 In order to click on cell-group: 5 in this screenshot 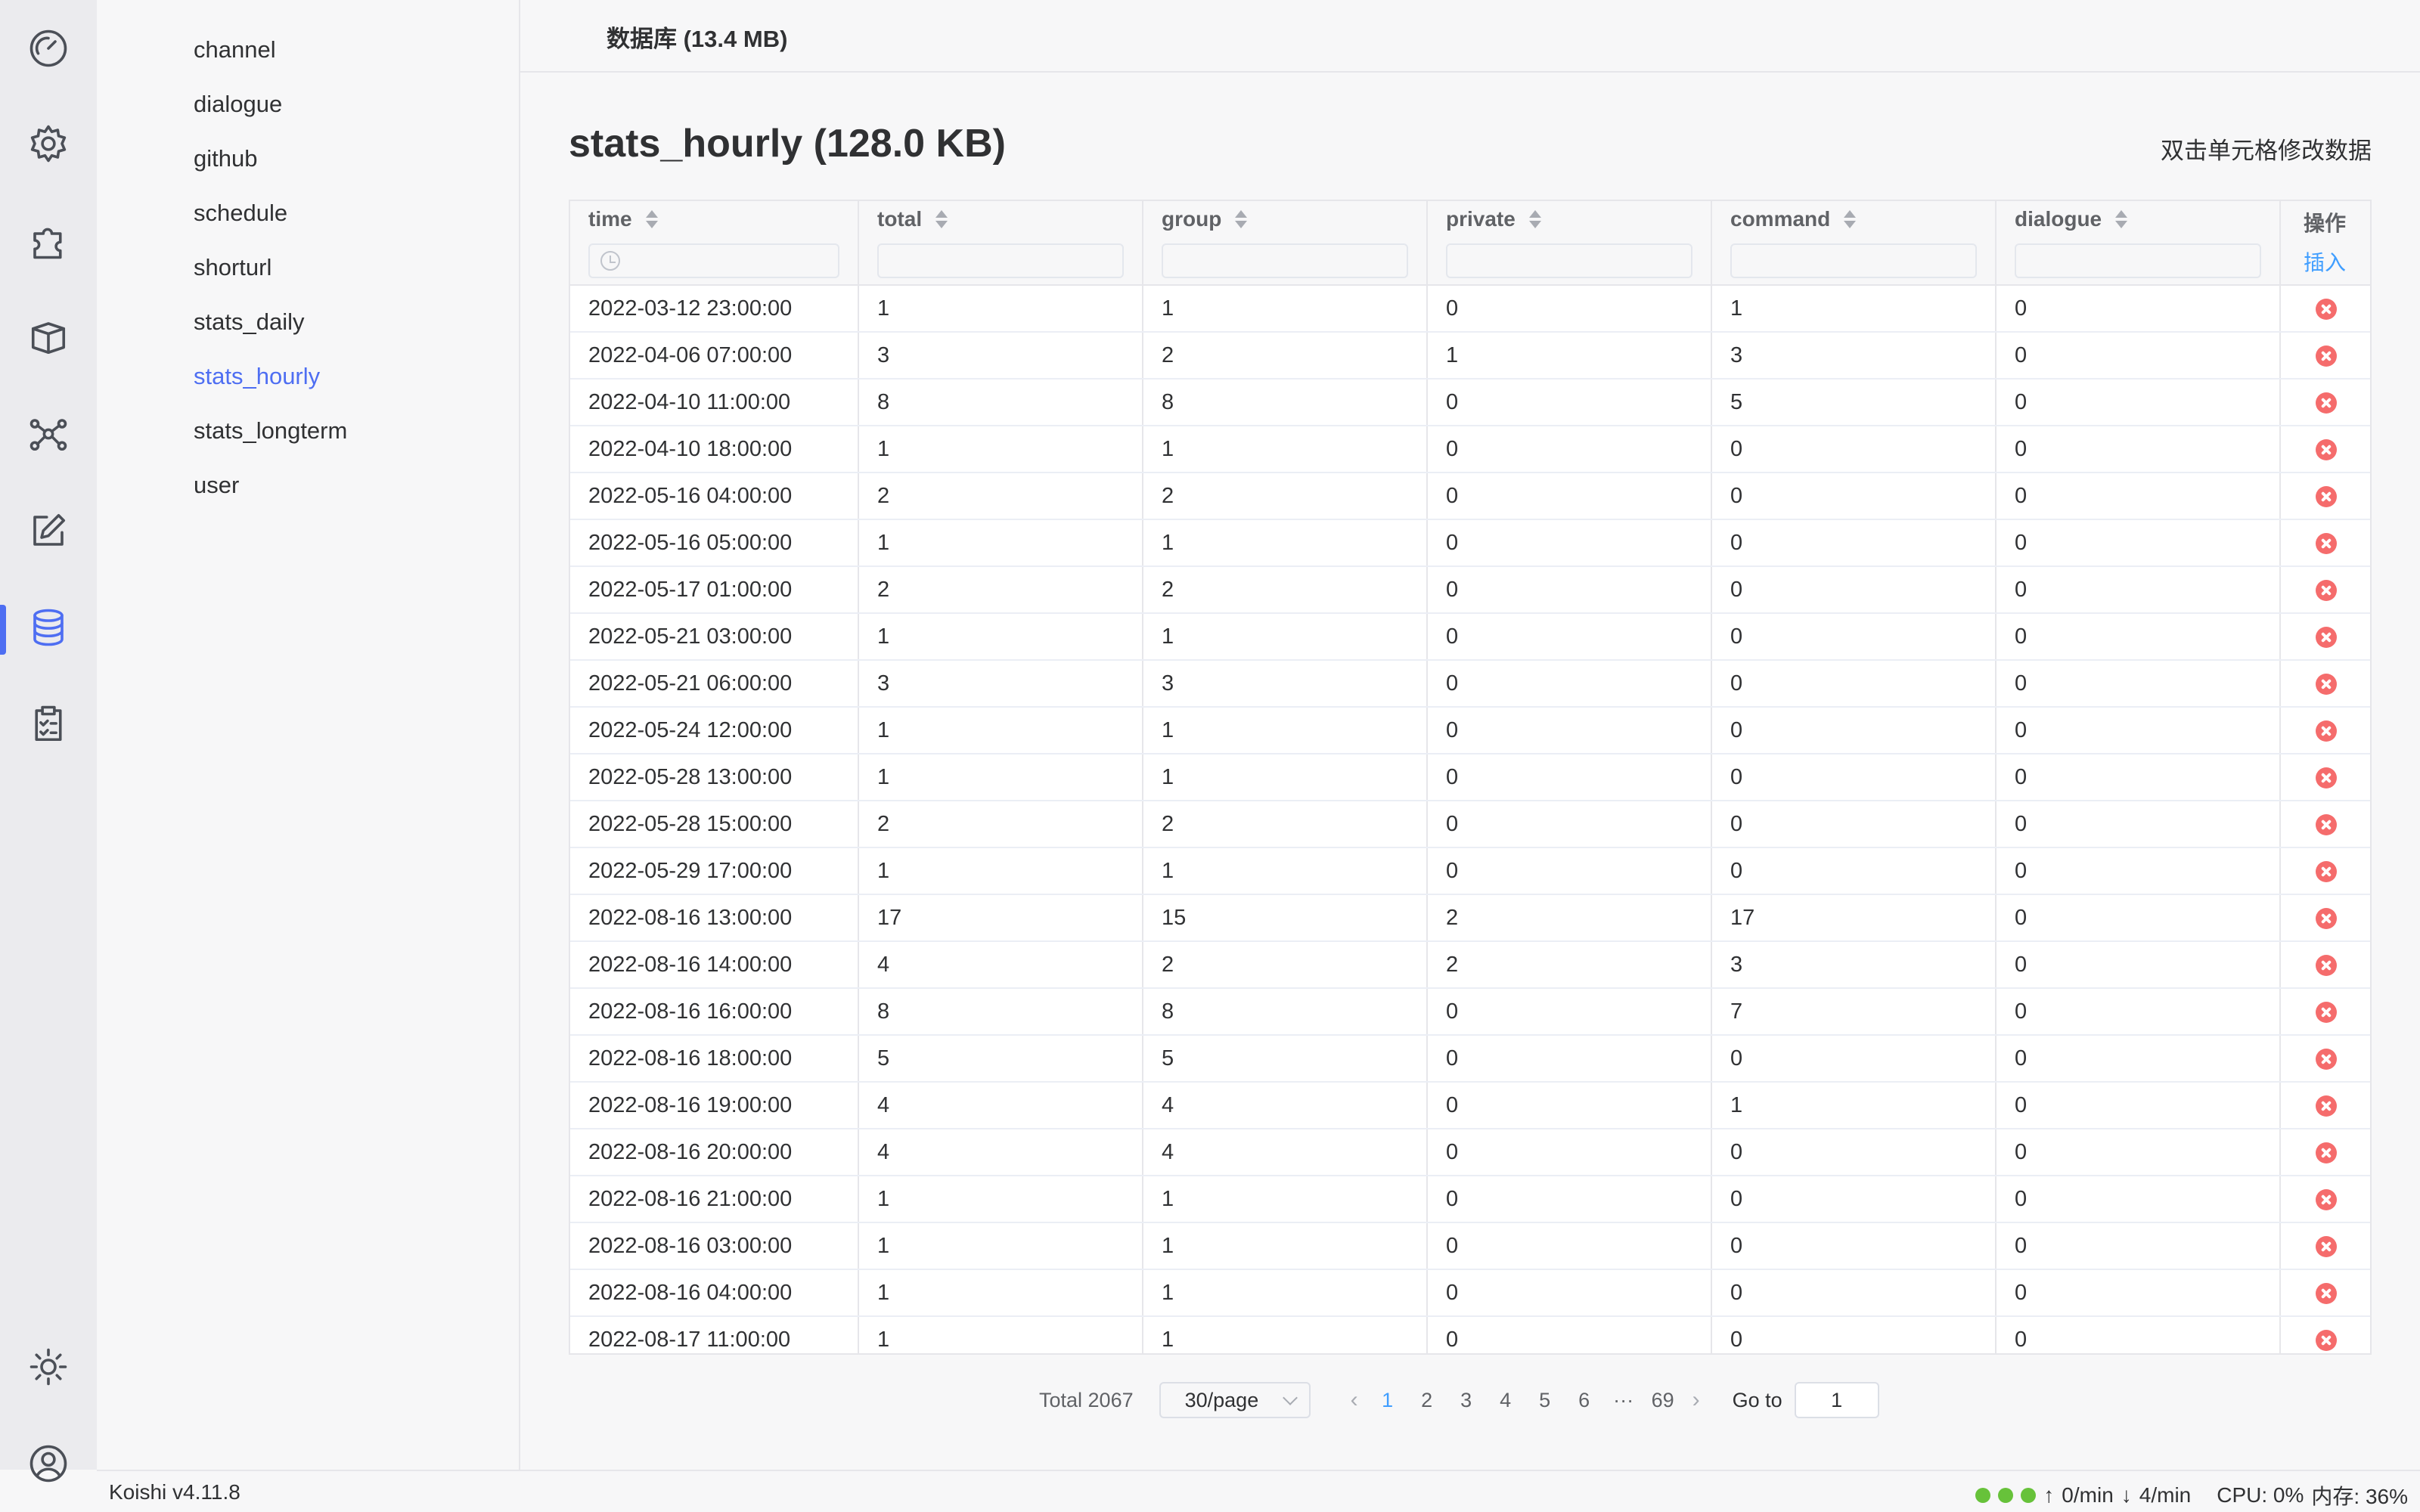, I will do `click(1284, 1058)`.